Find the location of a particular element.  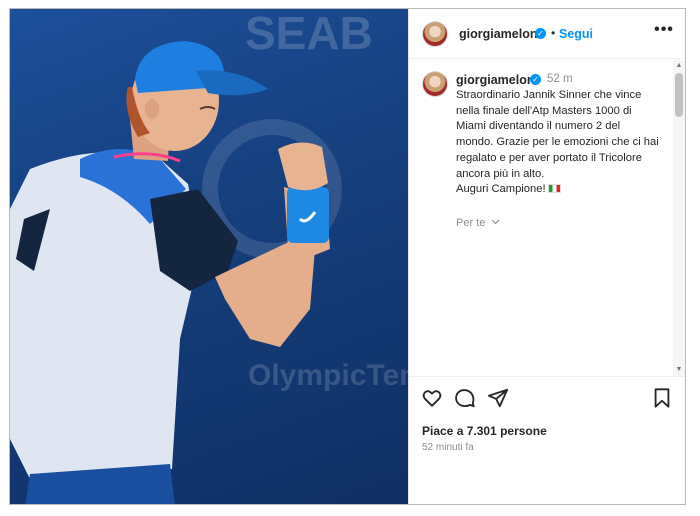

caption-line: regalato e per aver portato il Tricolore is located at coordinates (549, 157).